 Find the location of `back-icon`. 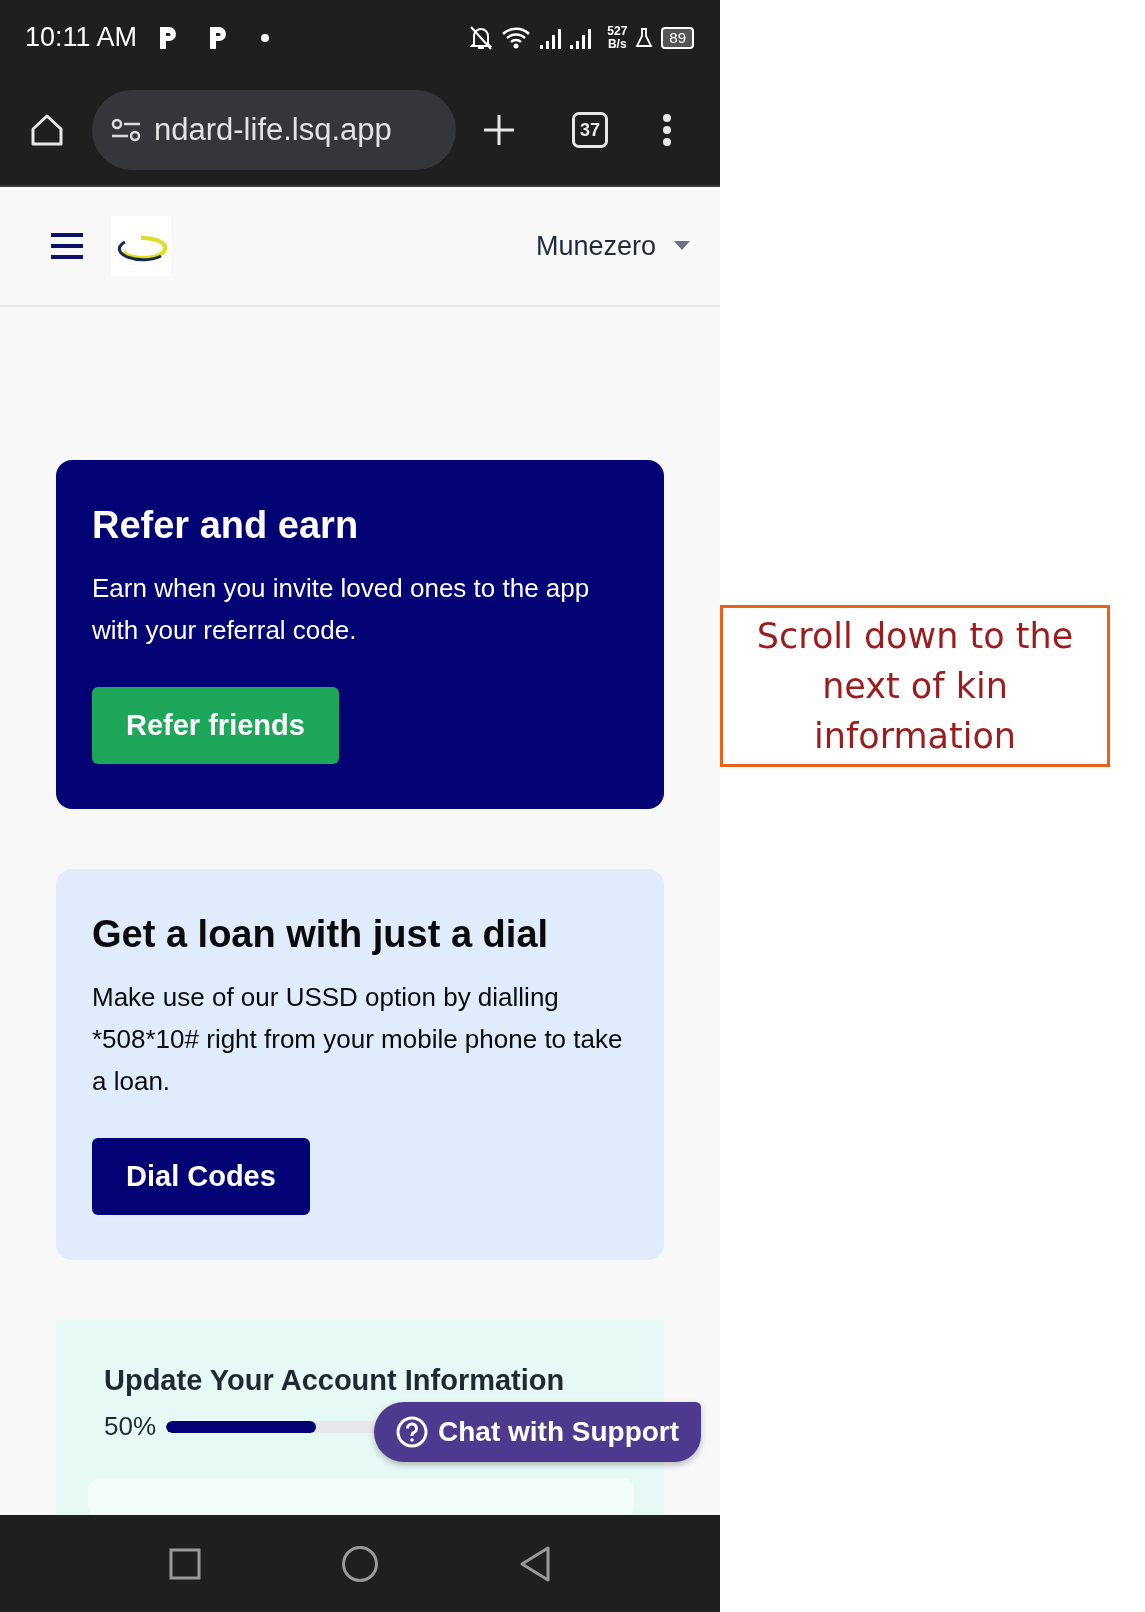

back-icon is located at coordinates (535, 1563).